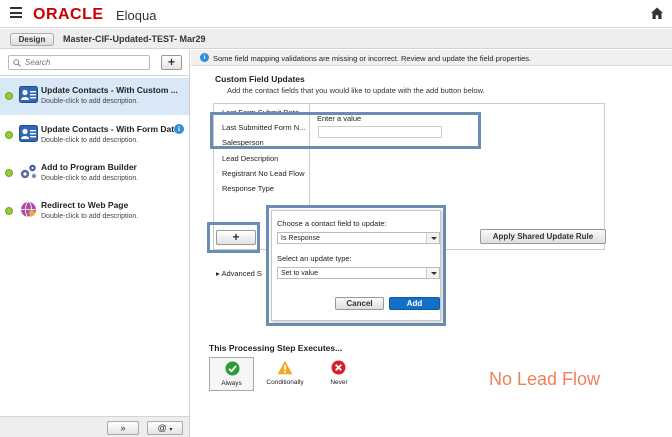 This screenshot has width=672, height=437. I want to click on left-panel-footer: » @ ▾, so click(94, 426).